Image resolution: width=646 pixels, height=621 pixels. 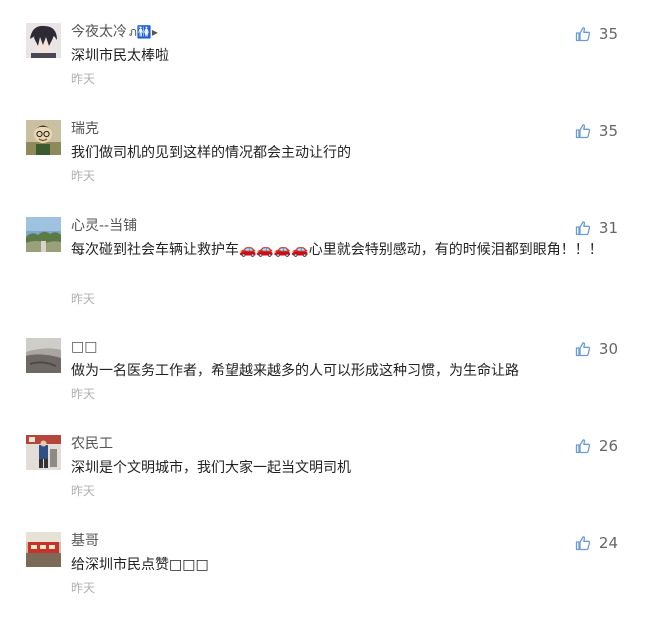 What do you see at coordinates (596, 543) in the screenshot?
I see `like-button: 24` at bounding box center [596, 543].